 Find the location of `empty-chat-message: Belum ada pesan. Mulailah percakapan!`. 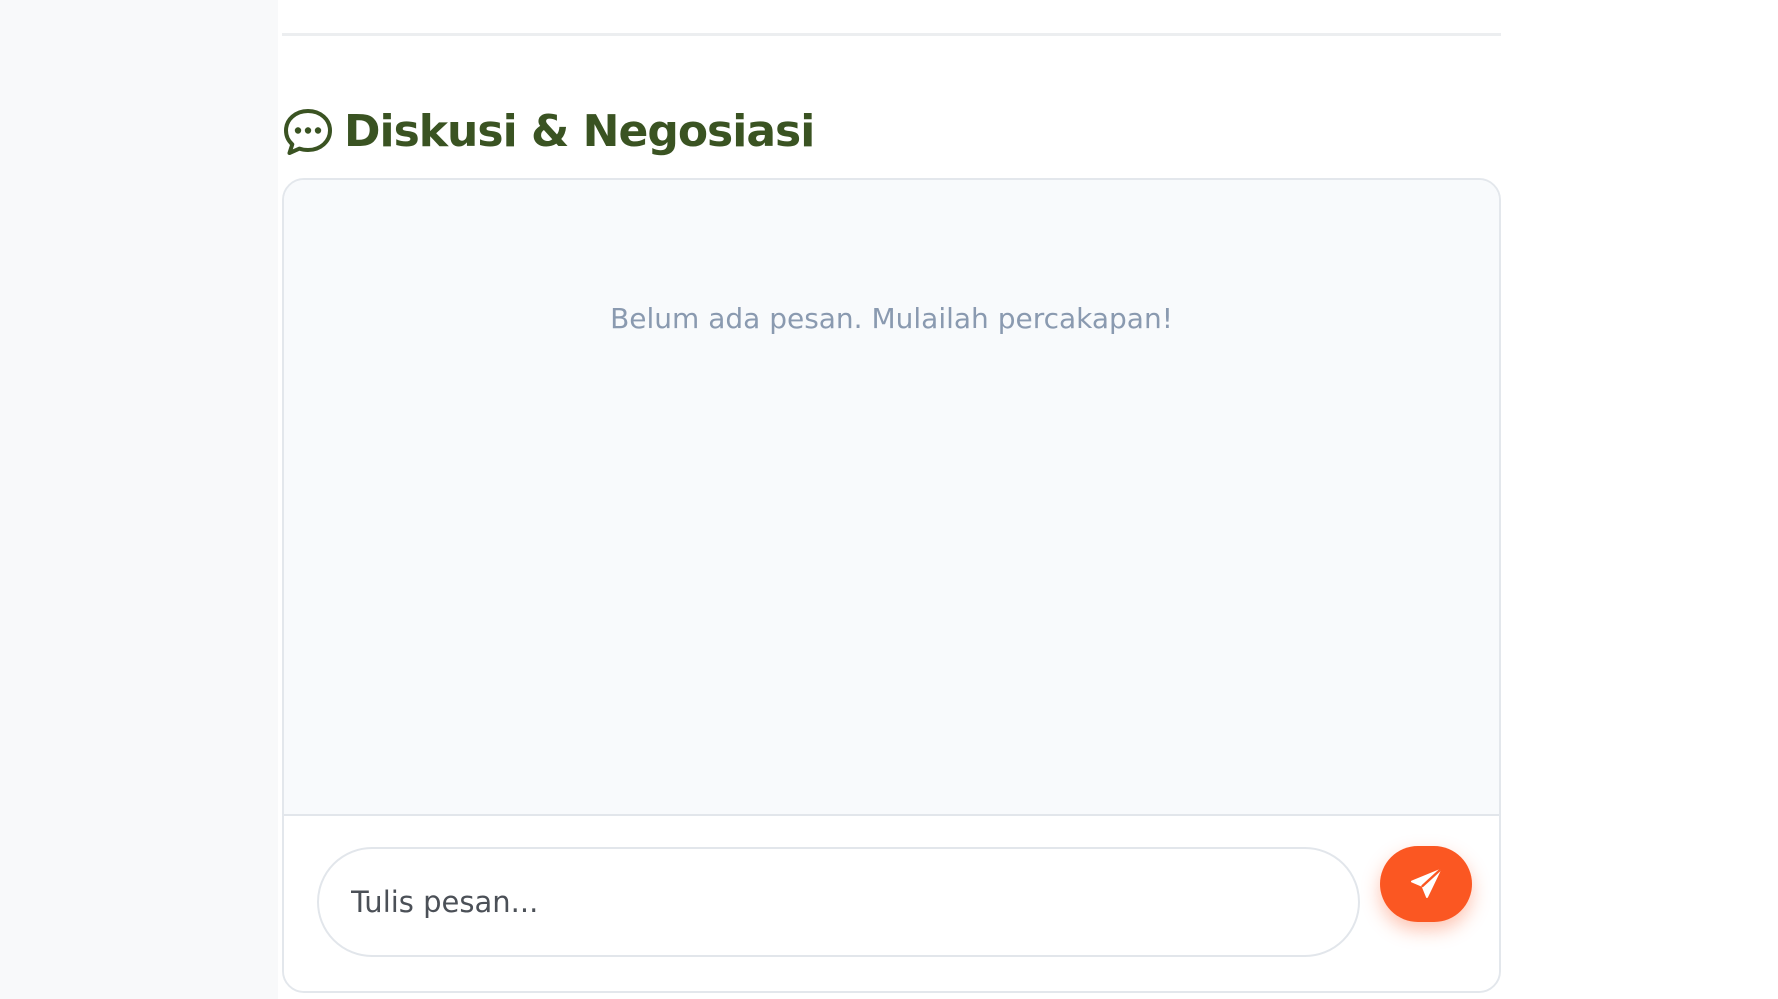

empty-chat-message: Belum ada pesan. Mulailah percakapan! is located at coordinates (891, 318).